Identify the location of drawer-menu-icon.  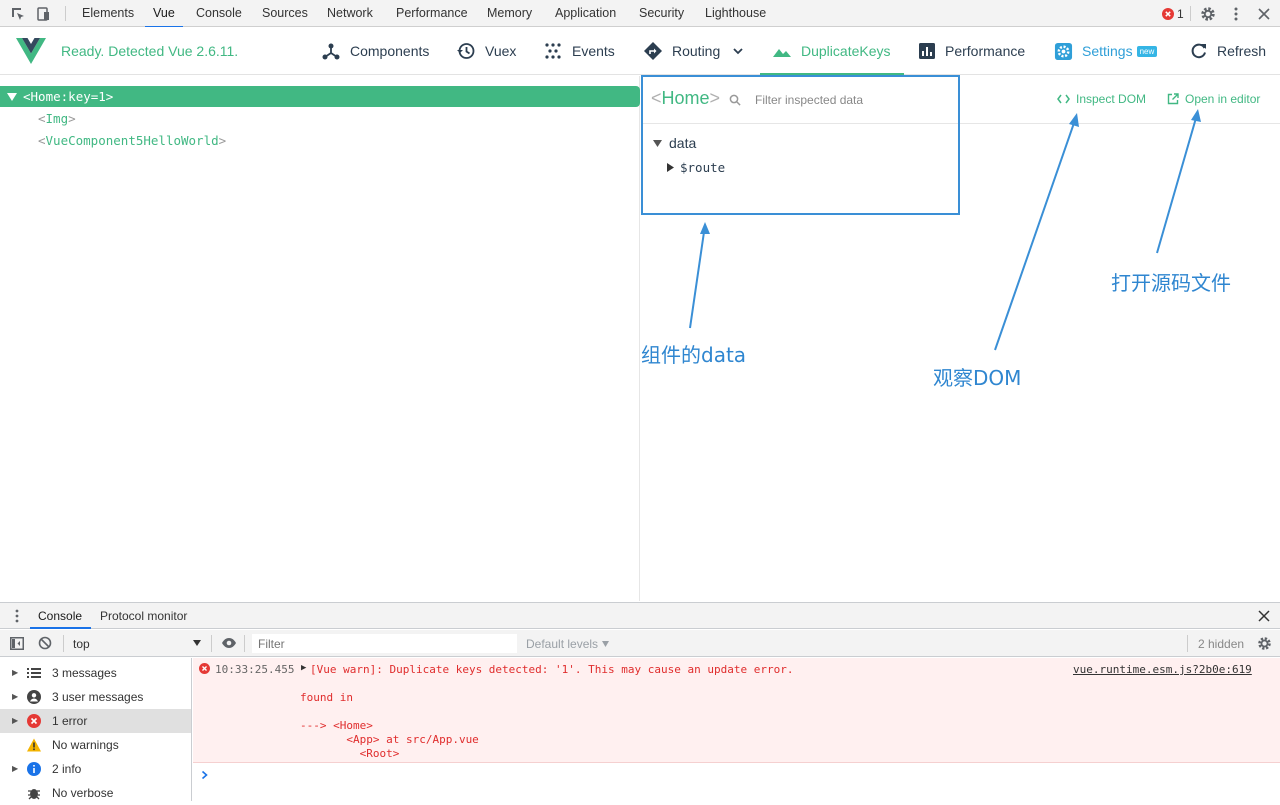
(17, 616).